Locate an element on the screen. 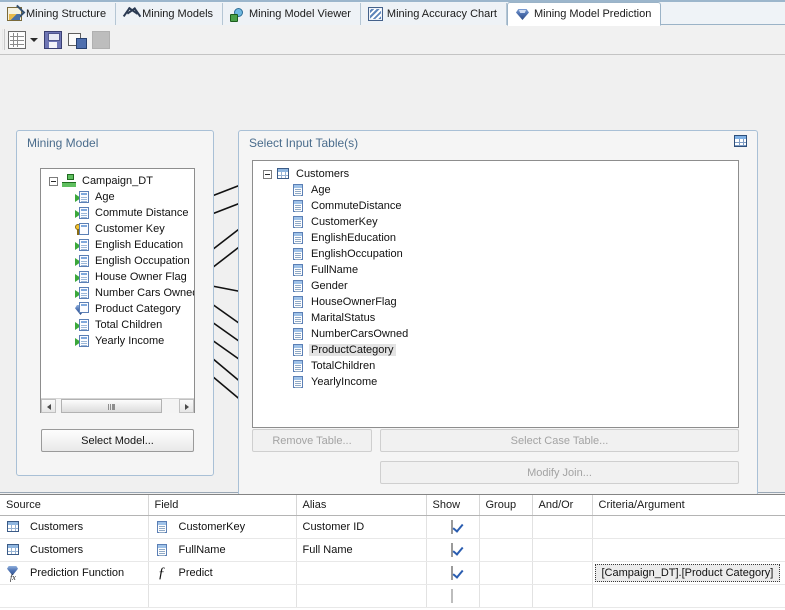  tree-node-column: Number Cars Owned is located at coordinates (120, 293).